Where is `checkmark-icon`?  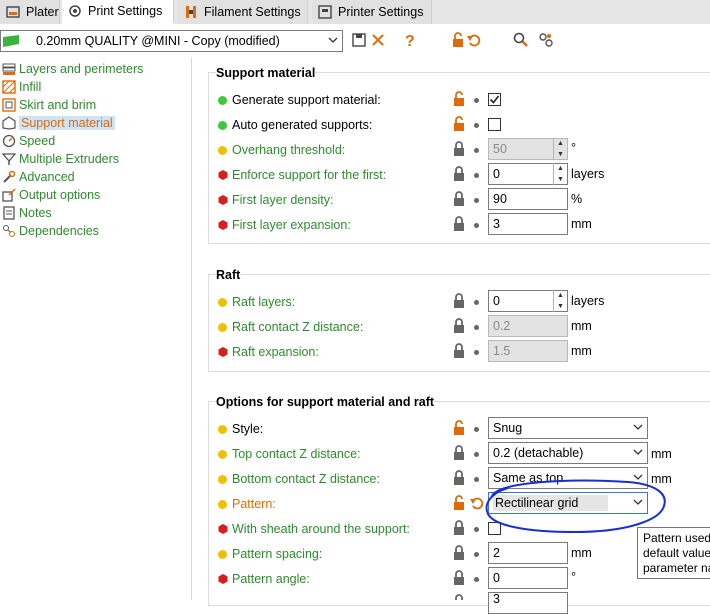
checkmark-icon is located at coordinates (494, 99).